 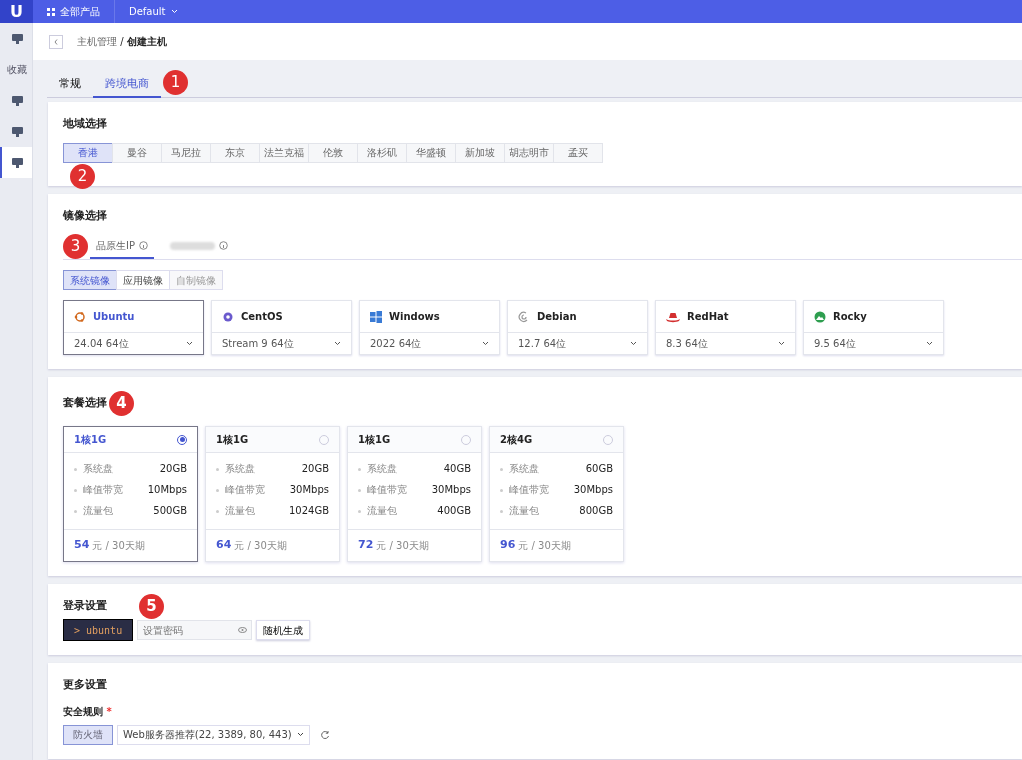 I want to click on os-name: Rocky, so click(x=850, y=317).